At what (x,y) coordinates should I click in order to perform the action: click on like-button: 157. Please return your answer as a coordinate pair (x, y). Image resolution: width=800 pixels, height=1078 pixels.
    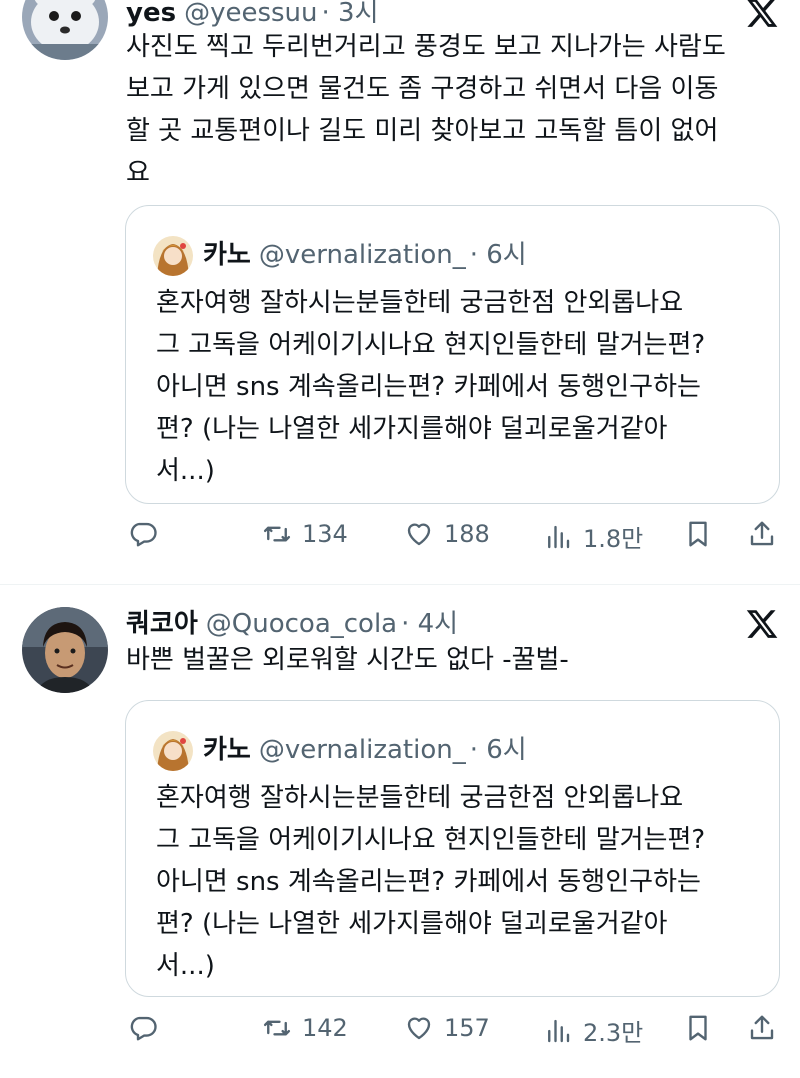
    Looking at the image, I should click on (447, 1028).